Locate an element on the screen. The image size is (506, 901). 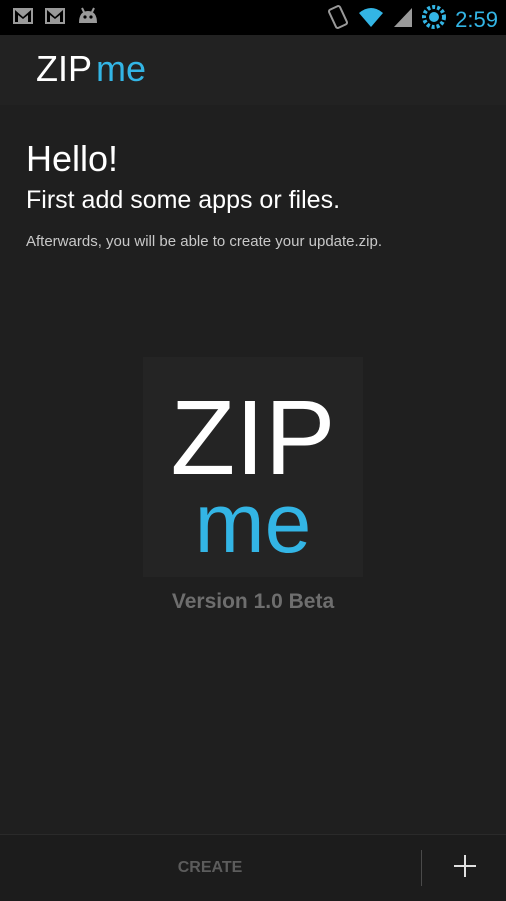
wifi-icon is located at coordinates (371, 19).